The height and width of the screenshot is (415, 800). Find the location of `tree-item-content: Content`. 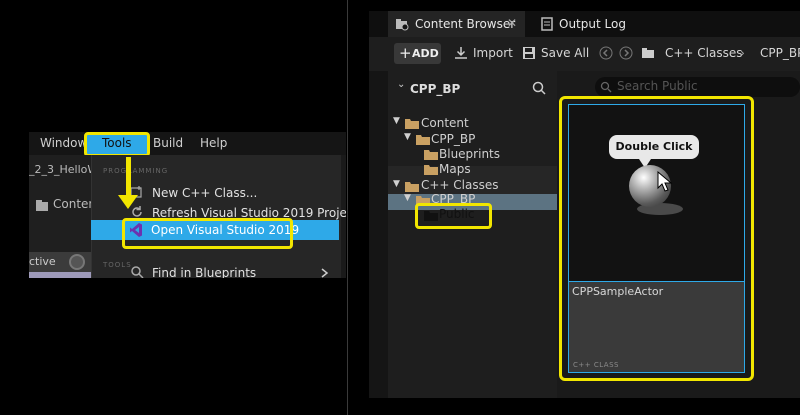

tree-item-content: Content is located at coordinates (445, 123).